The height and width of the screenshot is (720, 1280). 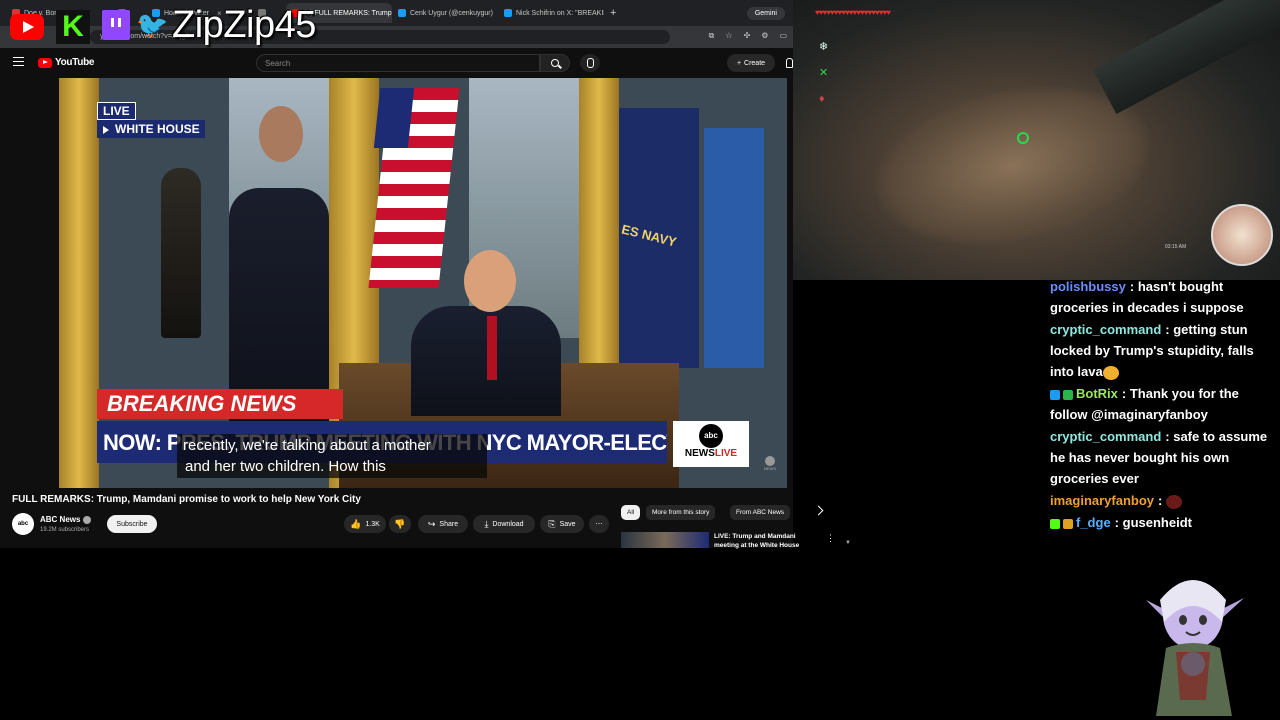 I want to click on abc-news-live-logo: abc NEWSLIVE, so click(x=711, y=444).